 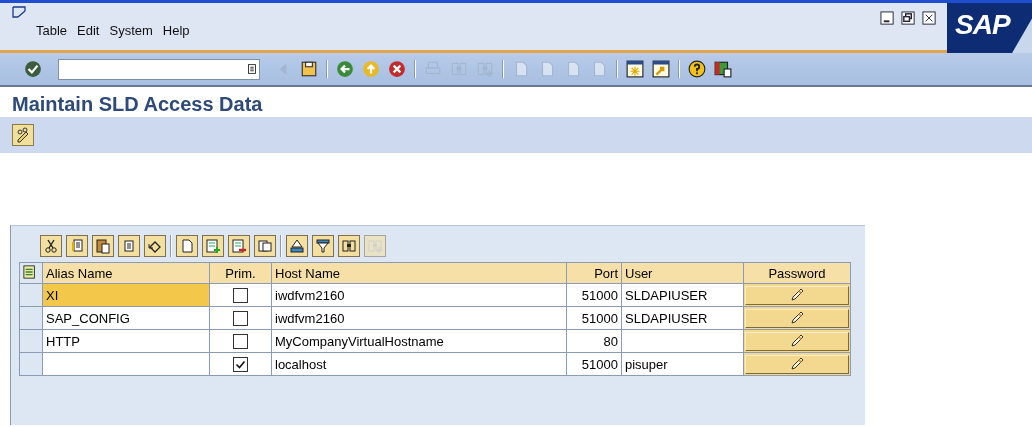 What do you see at coordinates (723, 69) in the screenshot?
I see `layout-icon` at bounding box center [723, 69].